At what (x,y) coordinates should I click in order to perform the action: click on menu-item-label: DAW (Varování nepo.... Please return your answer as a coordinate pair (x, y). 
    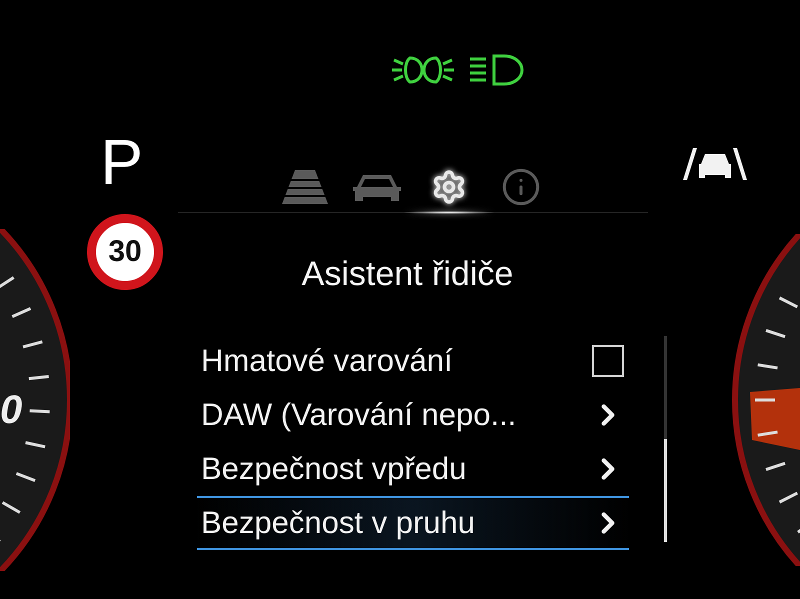
    Looking at the image, I should click on (358, 415).